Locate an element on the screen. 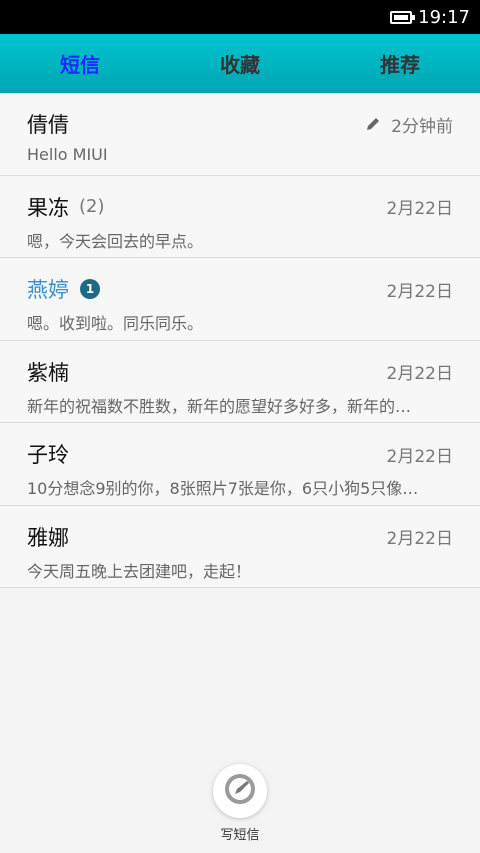  compose-icon is located at coordinates (240, 791).